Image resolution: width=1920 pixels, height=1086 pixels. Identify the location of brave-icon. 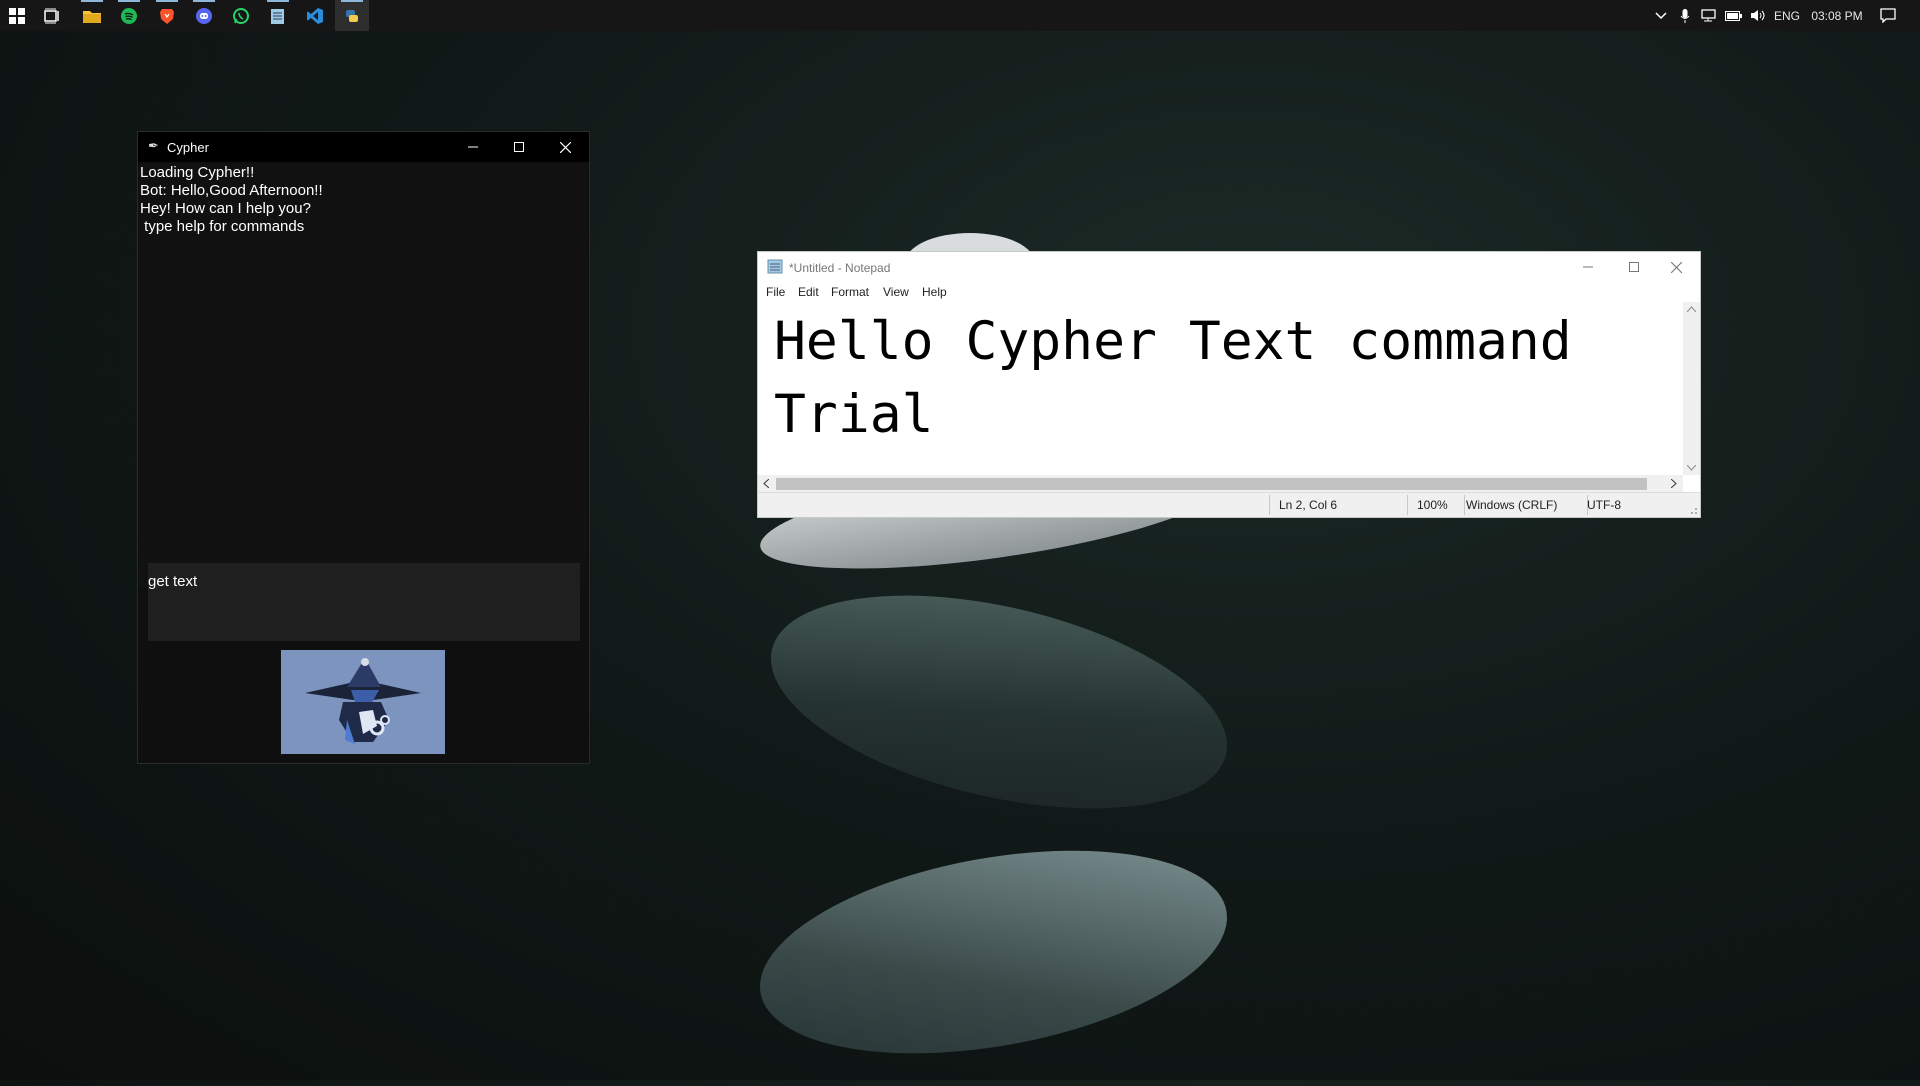
(167, 16).